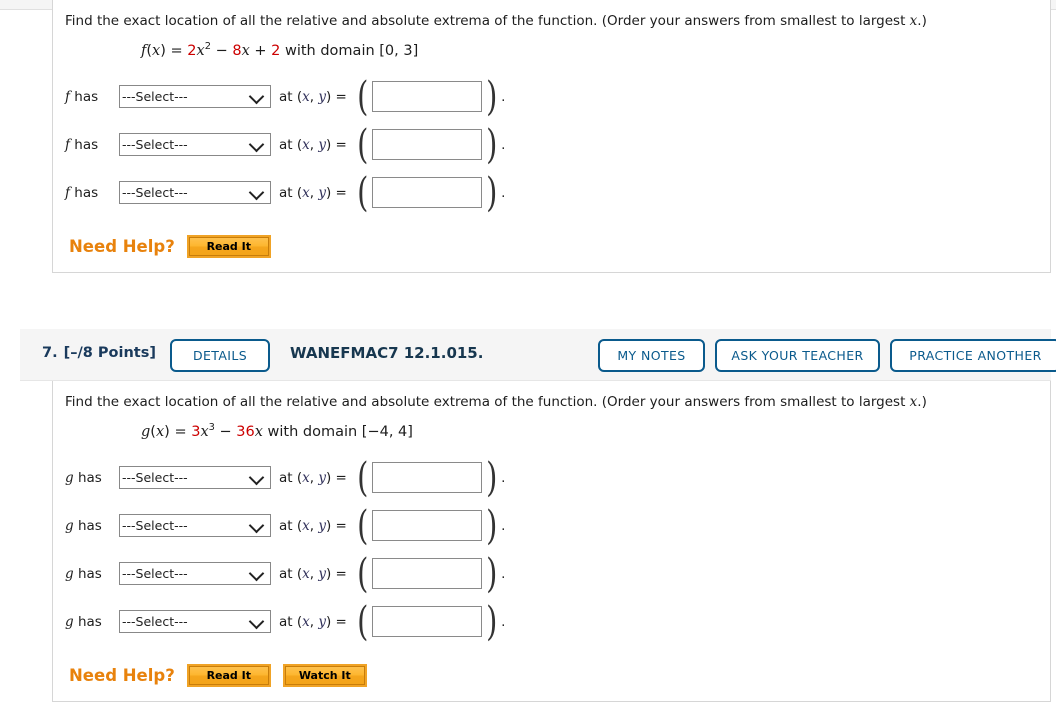 This screenshot has height=709, width=1056. I want to click on answer-row: f has ---Select--- at (x, y) =()., so click(557, 145).